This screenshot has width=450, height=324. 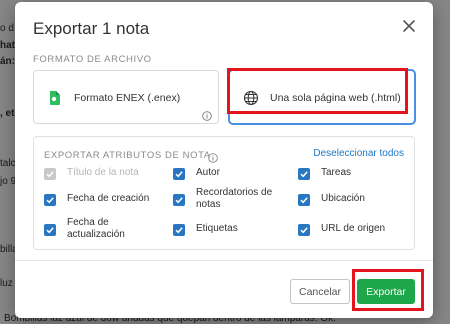 I want to click on checkbox-label: Fecha de actualización, so click(x=96, y=228).